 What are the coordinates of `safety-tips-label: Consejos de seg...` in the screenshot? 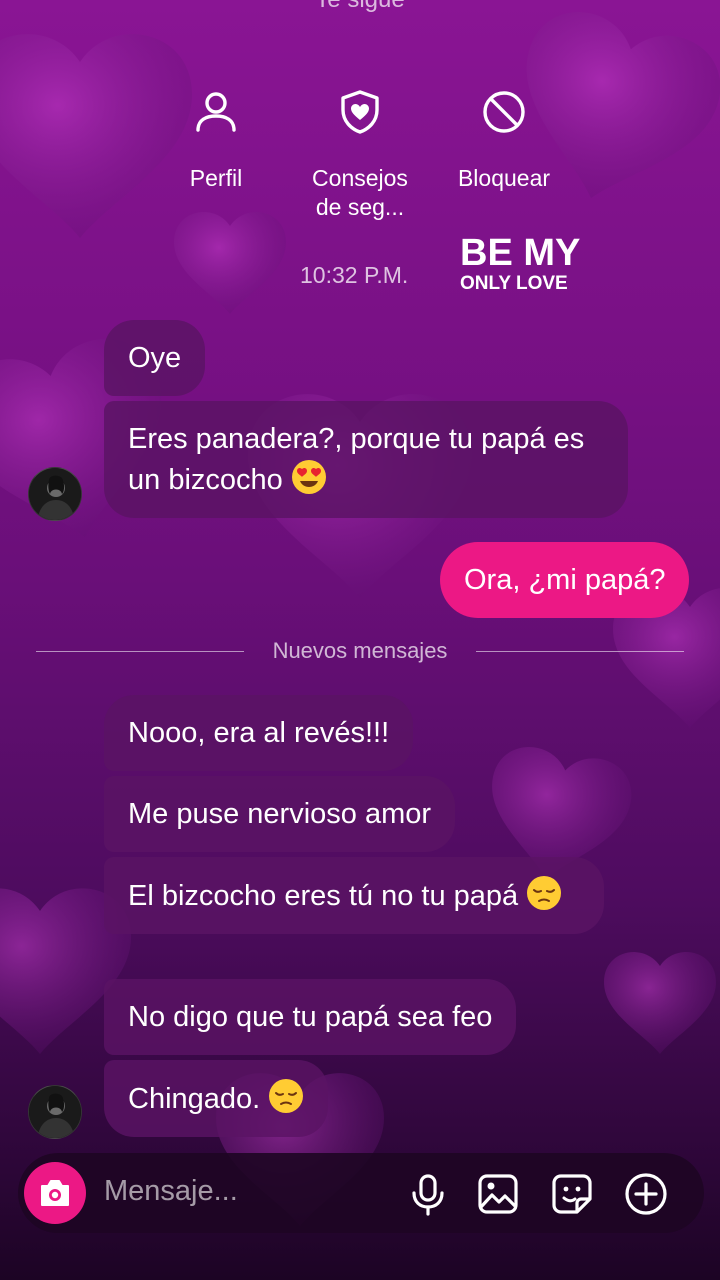 It's located at (360, 192).